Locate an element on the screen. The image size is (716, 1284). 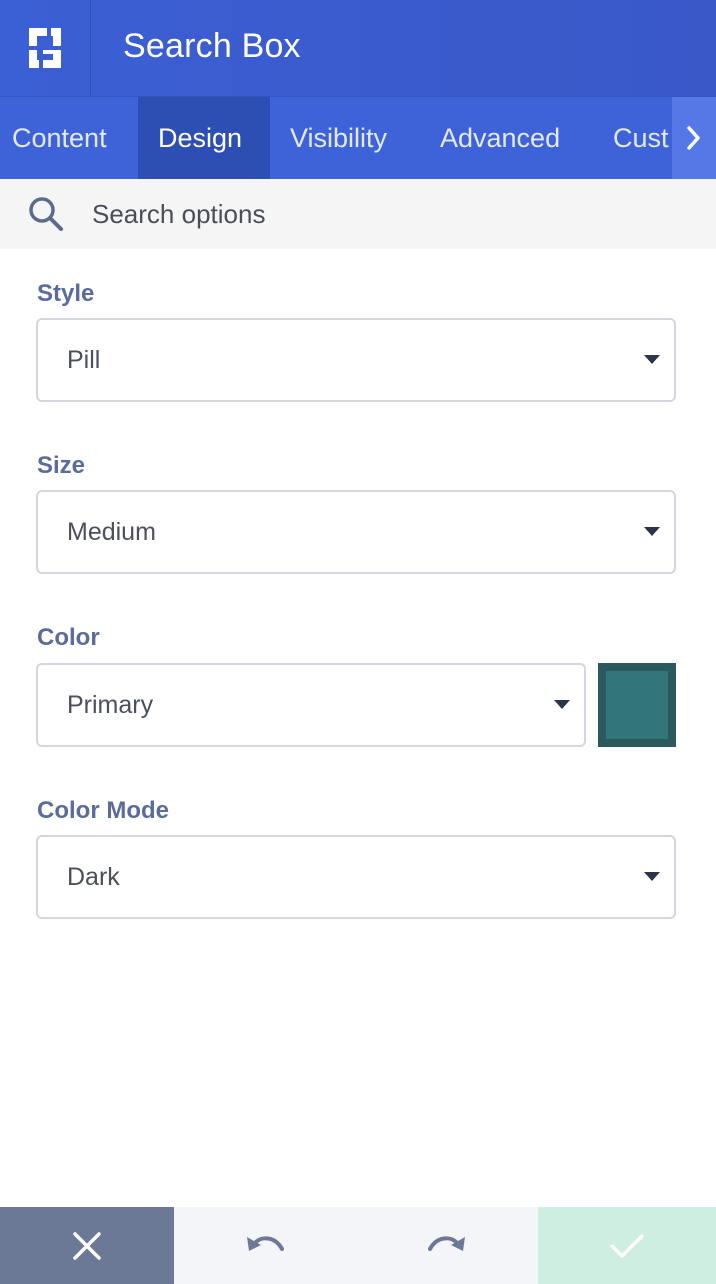
tab-design: Design is located at coordinates (204, 138).